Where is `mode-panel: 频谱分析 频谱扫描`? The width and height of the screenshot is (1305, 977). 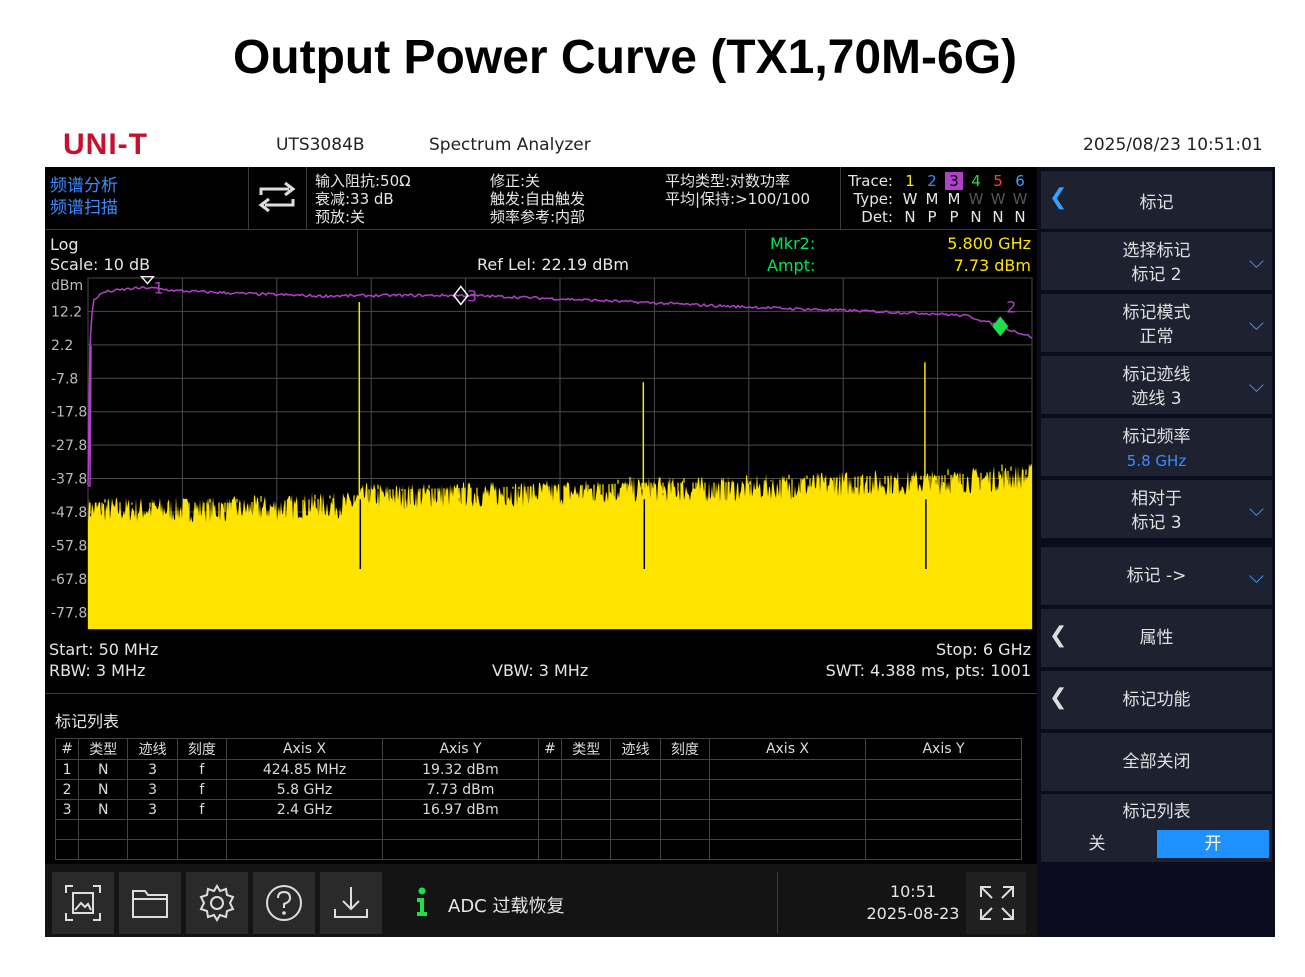
mode-panel: 频谱分析 频谱扫描 is located at coordinates (84, 197).